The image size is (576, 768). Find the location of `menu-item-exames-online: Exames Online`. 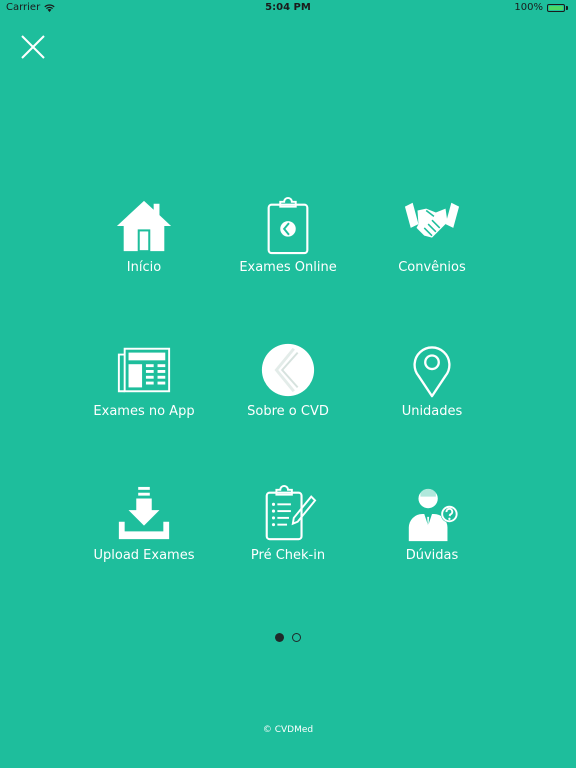

menu-item-exames-online: Exames Online is located at coordinates (288, 268).